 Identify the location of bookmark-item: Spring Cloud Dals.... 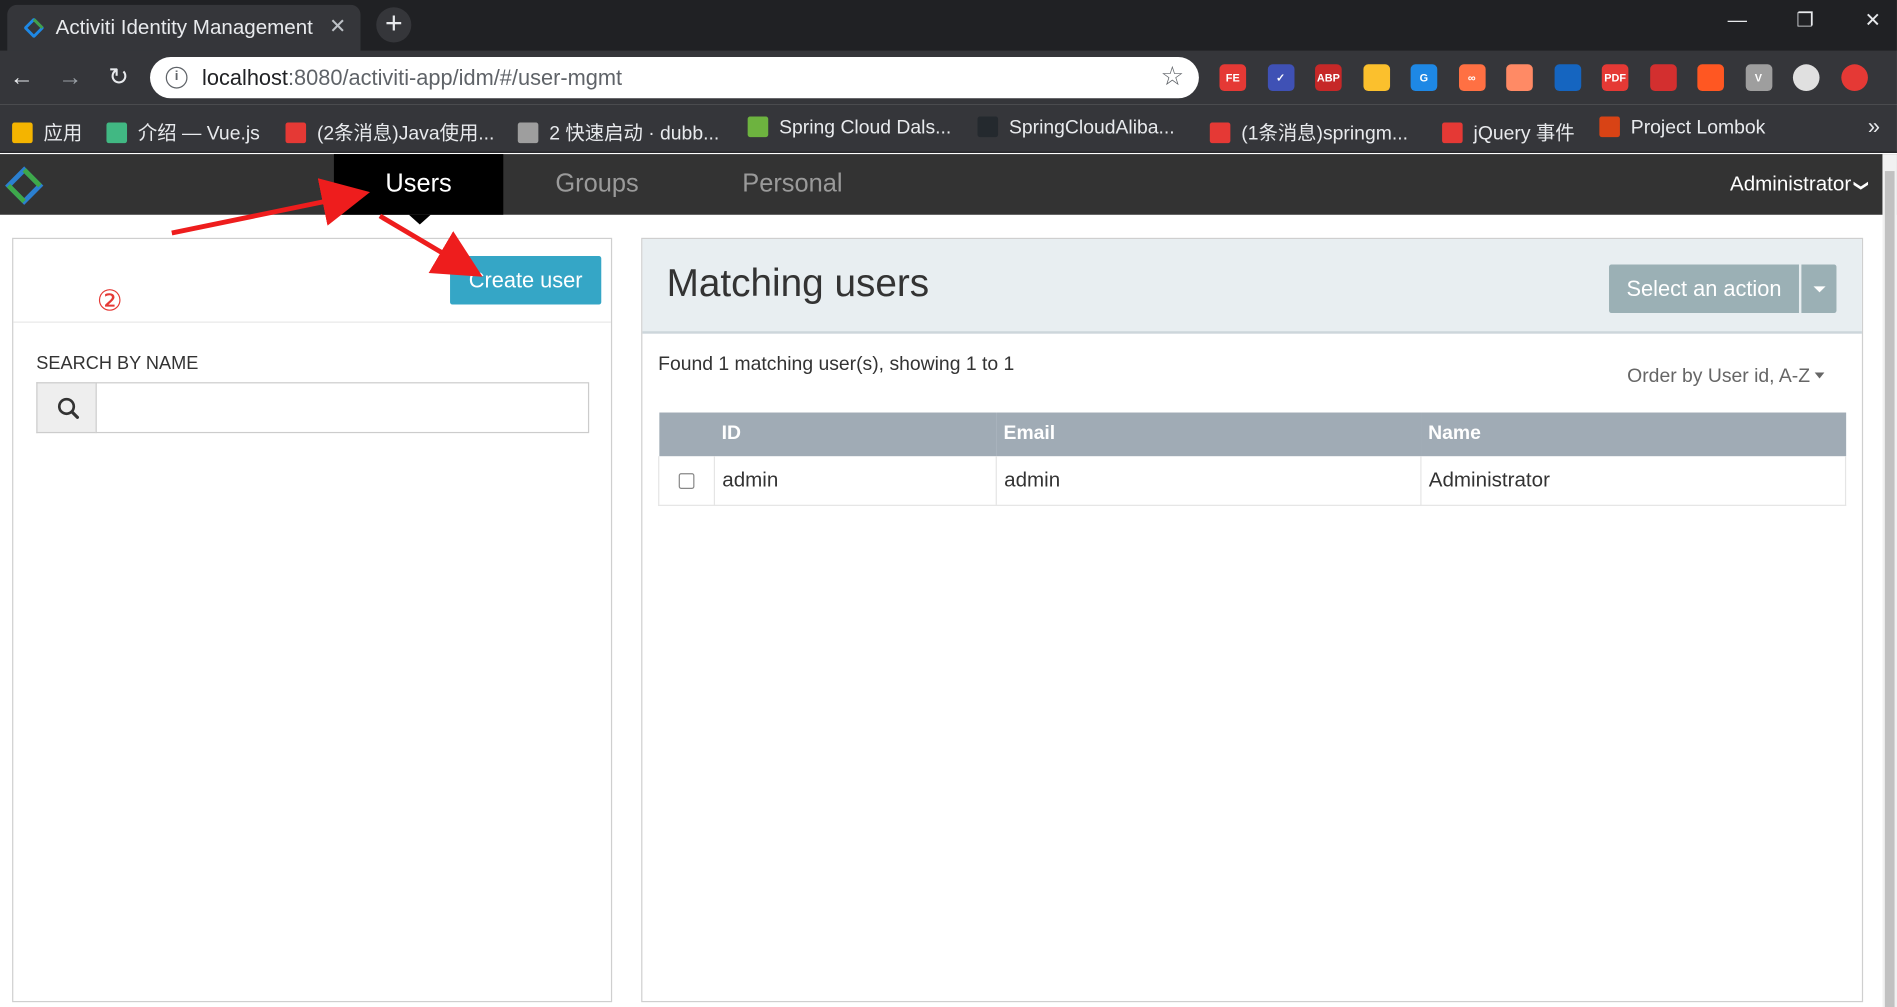
(849, 128).